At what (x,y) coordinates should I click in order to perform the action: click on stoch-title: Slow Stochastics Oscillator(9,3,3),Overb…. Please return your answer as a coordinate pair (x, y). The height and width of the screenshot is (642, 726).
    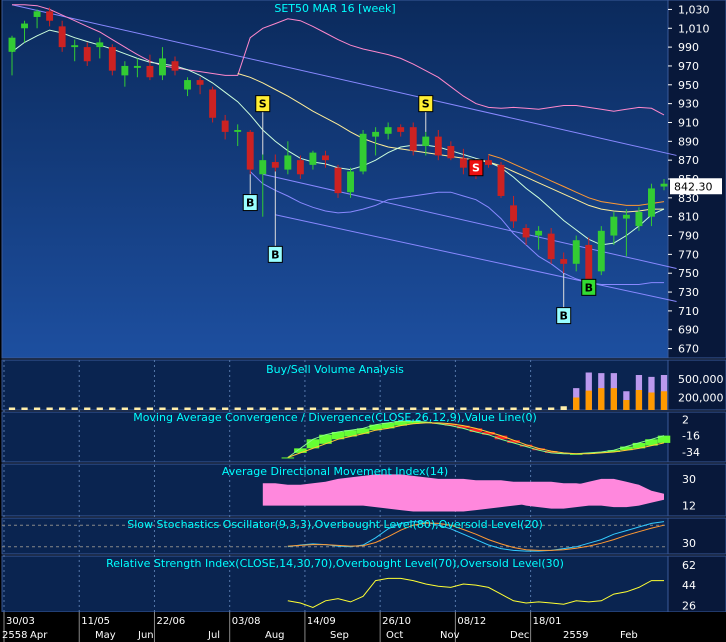
    Looking at the image, I should click on (335, 524).